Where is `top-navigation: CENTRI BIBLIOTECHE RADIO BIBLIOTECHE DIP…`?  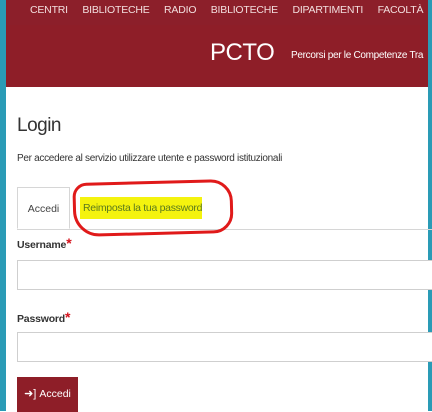 top-navigation: CENTRI BIBLIOTECHE RADIO BIBLIOTECHE DIP… is located at coordinates (217, 12).